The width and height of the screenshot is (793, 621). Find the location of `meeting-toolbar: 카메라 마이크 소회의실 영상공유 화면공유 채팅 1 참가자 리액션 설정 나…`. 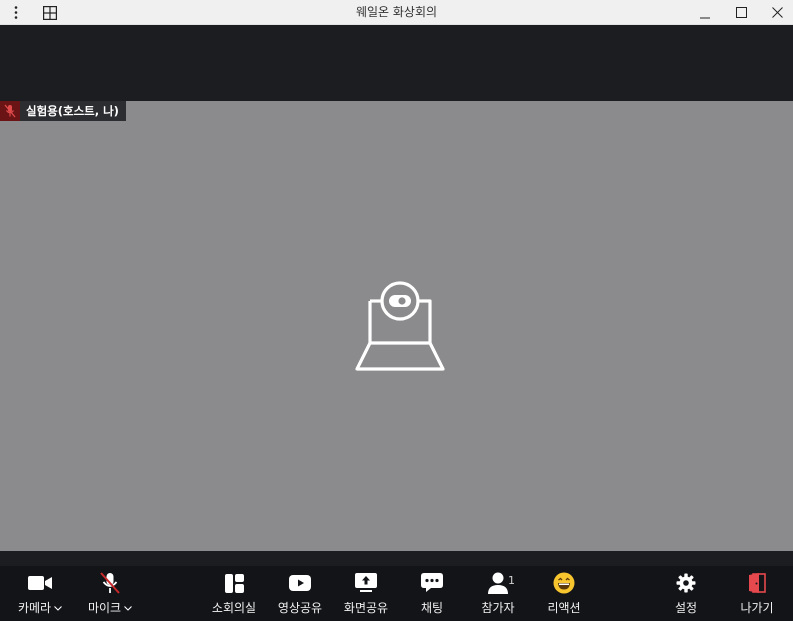

meeting-toolbar: 카메라 마이크 소회의실 영상공유 화면공유 채팅 1 참가자 리액션 설정 나… is located at coordinates (396, 593).